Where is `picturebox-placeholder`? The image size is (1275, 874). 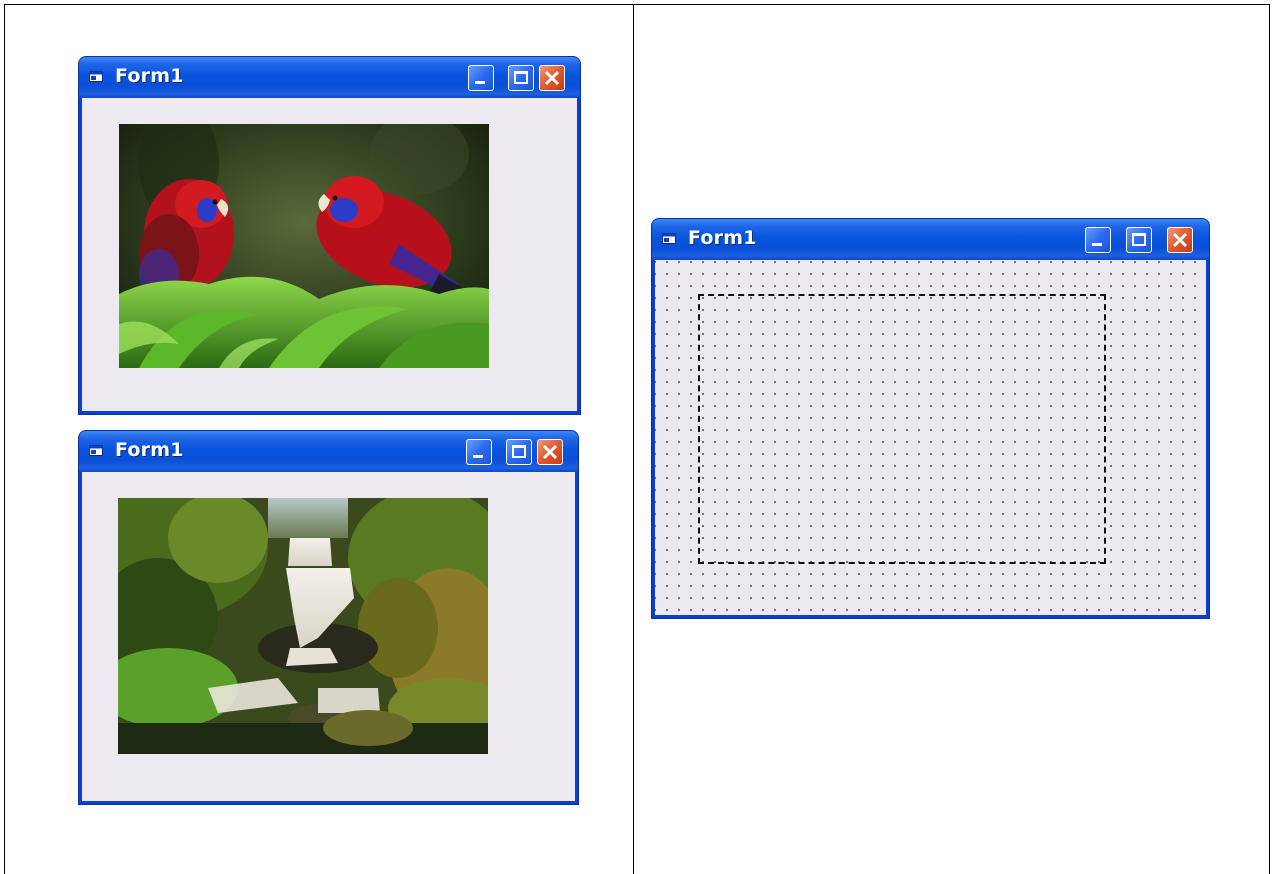
picturebox-placeholder is located at coordinates (902, 429).